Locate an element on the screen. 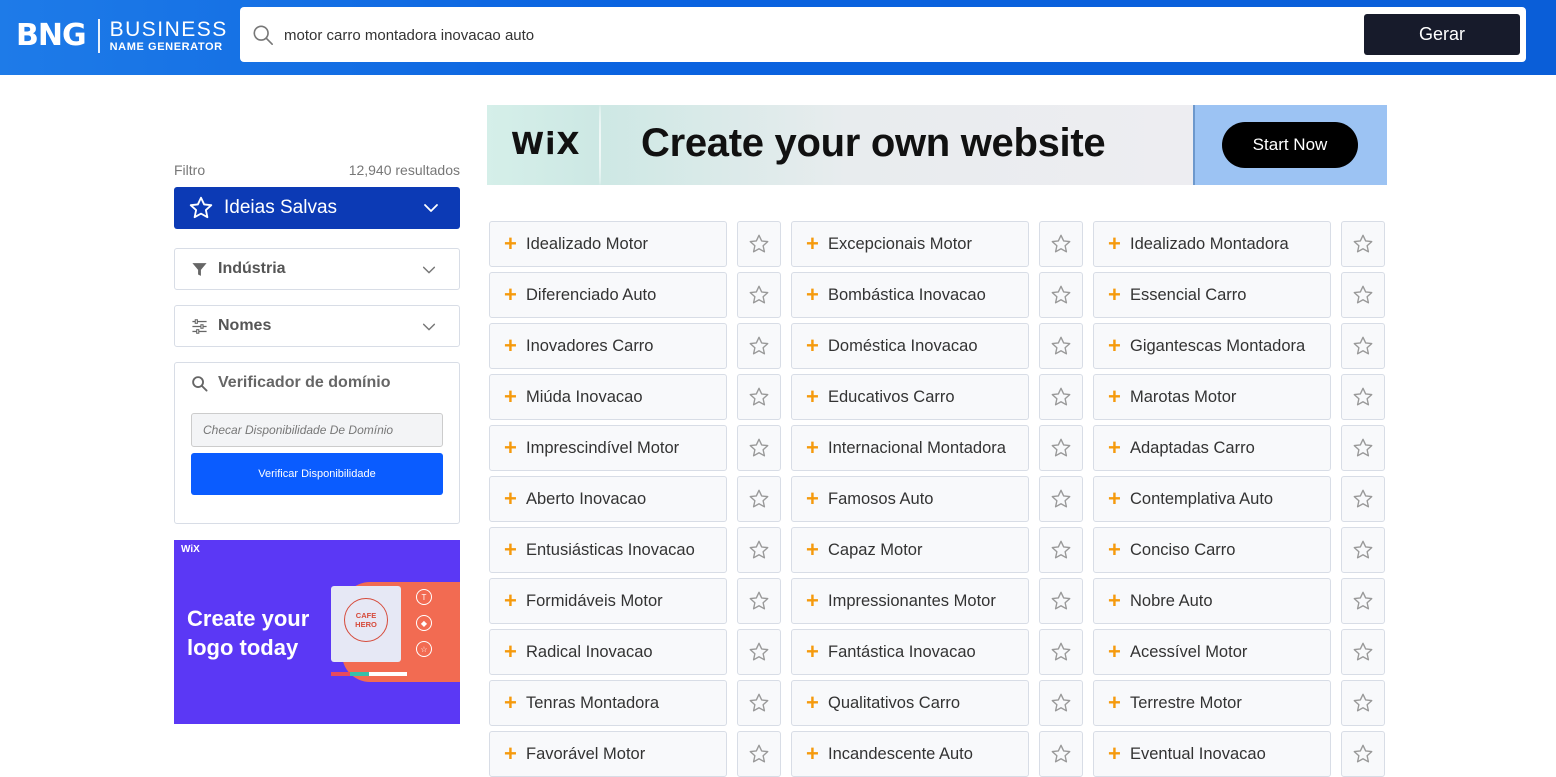  name-result-item: + Idealizado Montadora is located at coordinates (1212, 244).